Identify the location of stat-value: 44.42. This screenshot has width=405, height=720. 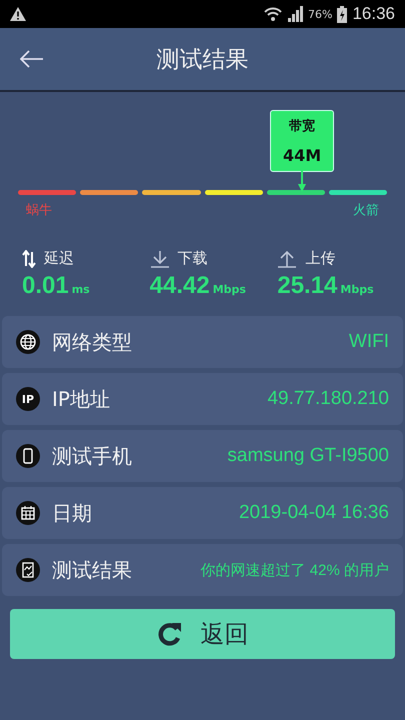
(180, 286).